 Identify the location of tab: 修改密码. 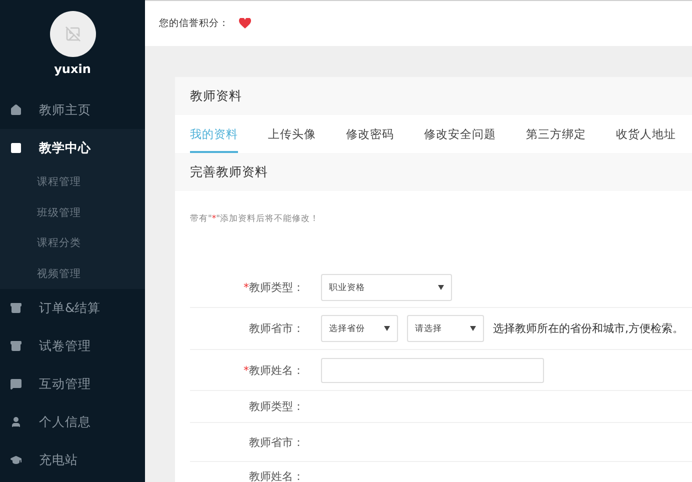
(370, 134).